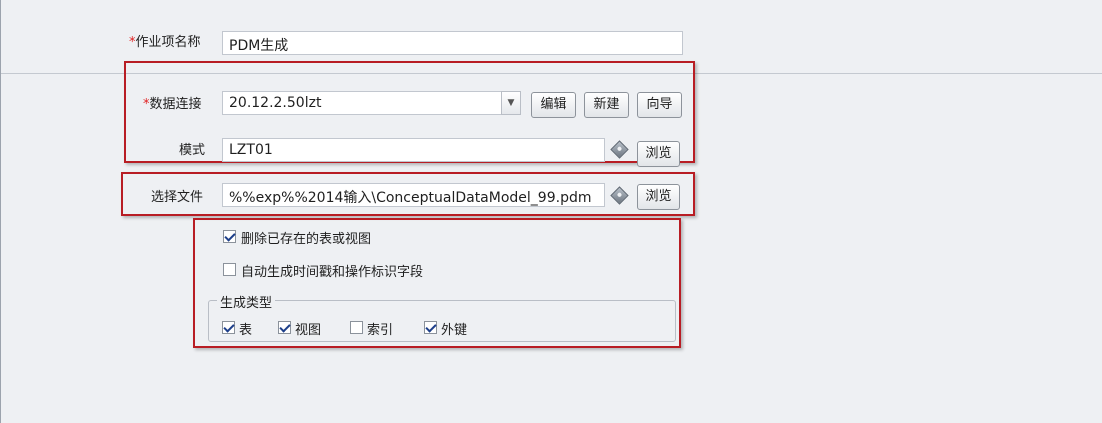  I want to click on type-foreign-key-label: 外键, so click(454, 330).